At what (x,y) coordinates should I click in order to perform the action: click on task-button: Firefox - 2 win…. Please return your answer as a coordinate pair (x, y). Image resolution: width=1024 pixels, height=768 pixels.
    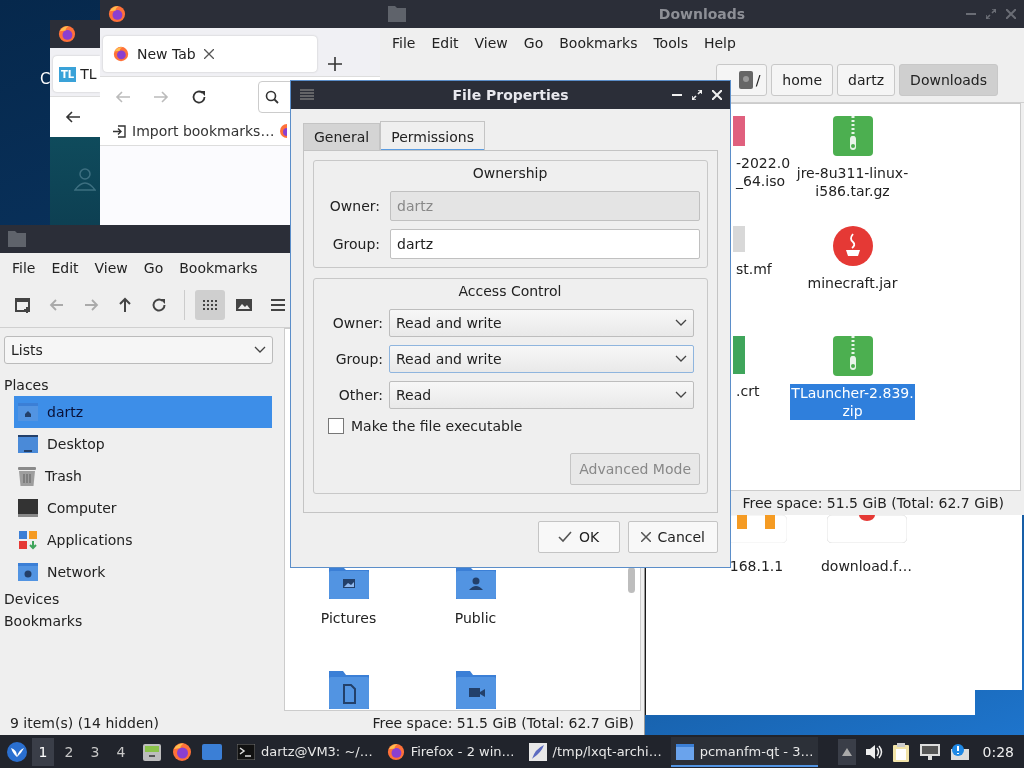
    Looking at the image, I should click on (450, 751).